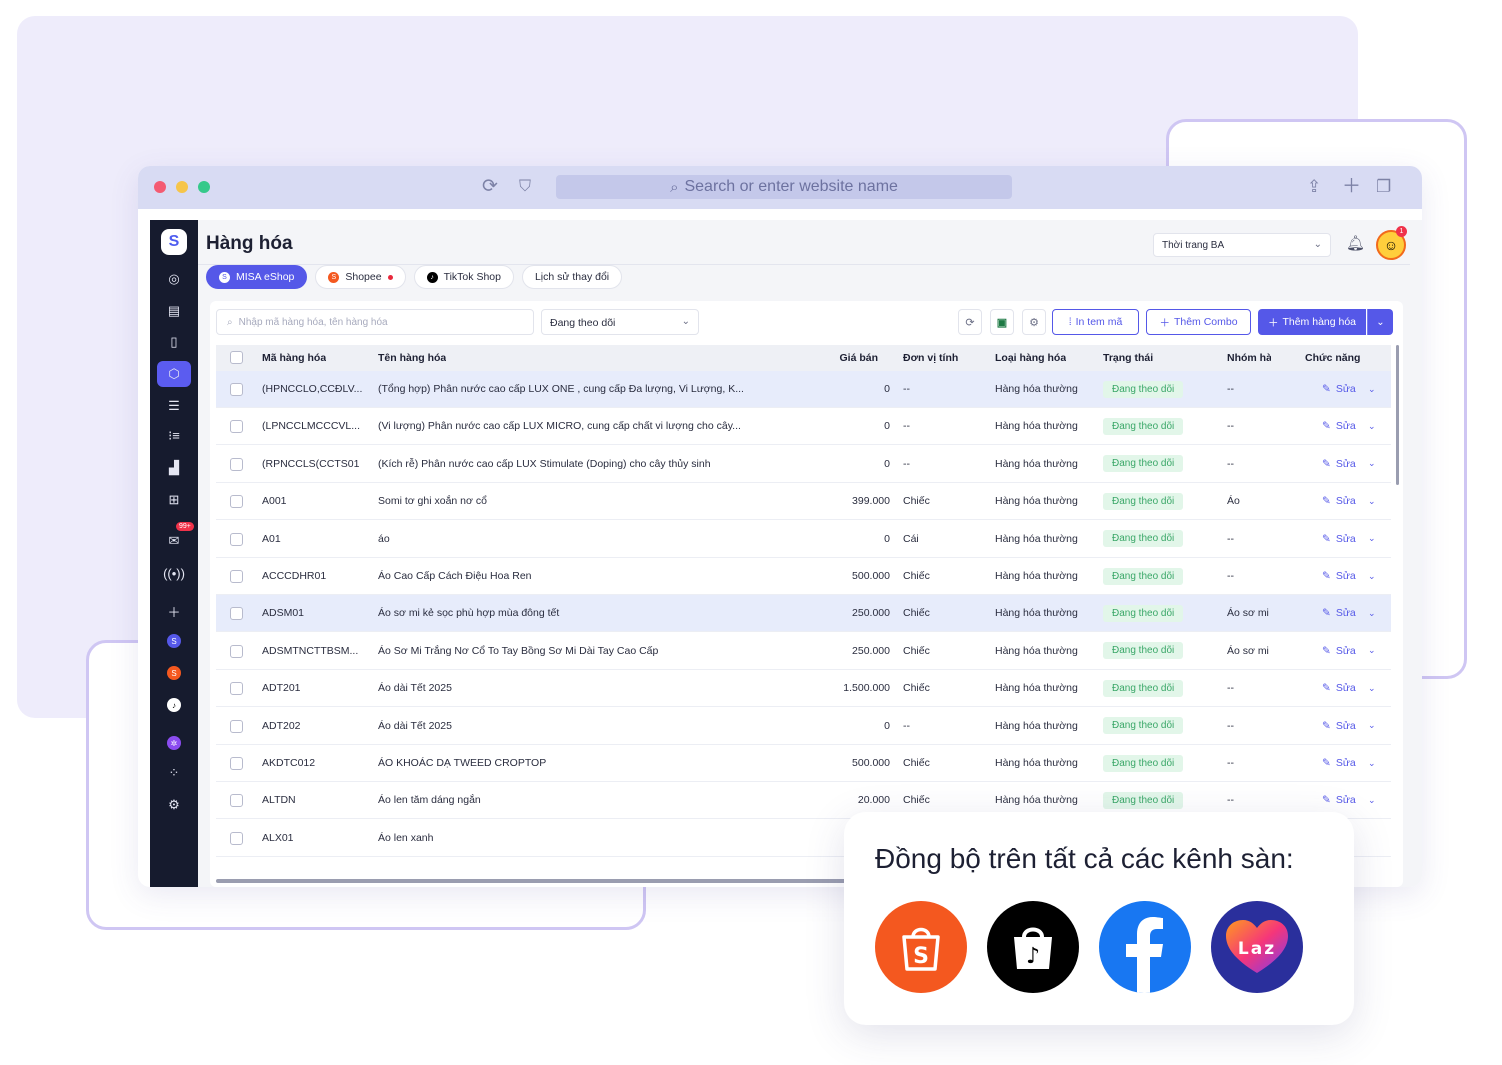 The image size is (1502, 1065). I want to click on reload-icon: ⟳, so click(490, 187).